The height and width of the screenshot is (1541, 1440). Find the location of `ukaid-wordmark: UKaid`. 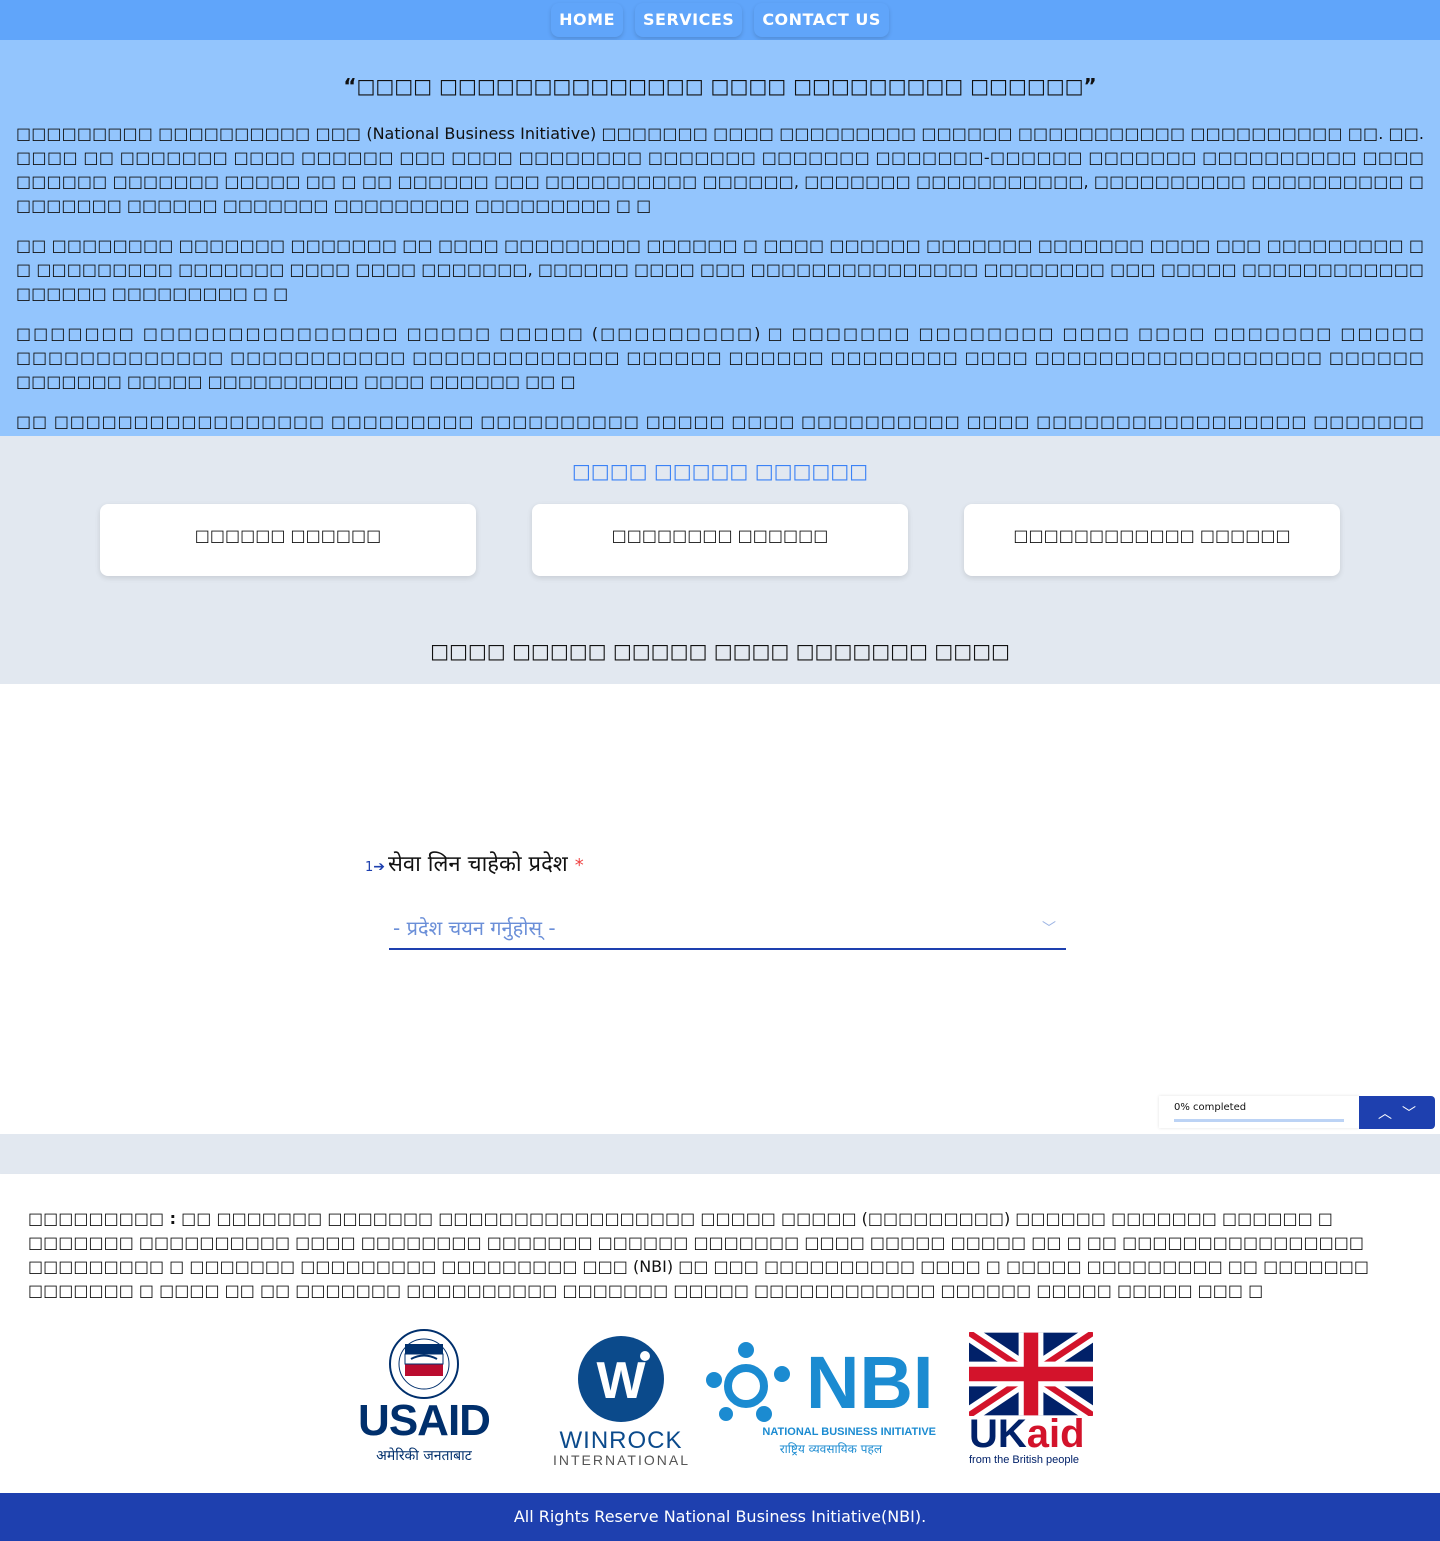

ukaid-wordmark: UKaid is located at coordinates (1027, 1434).